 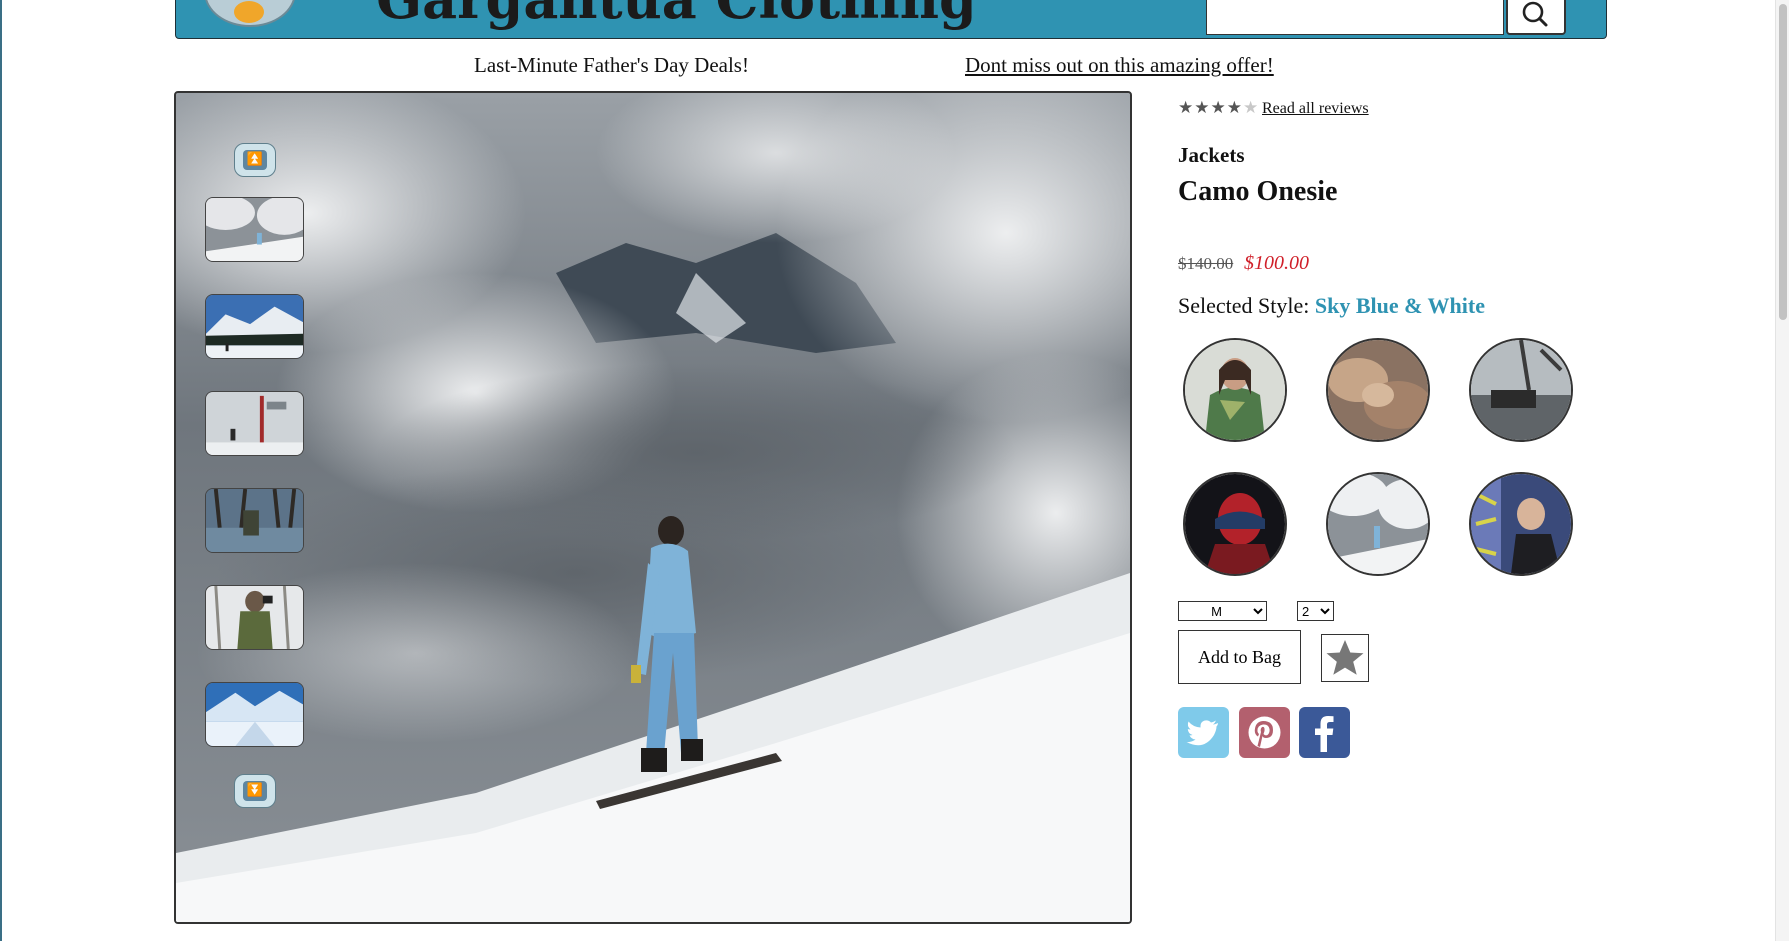 I want to click on site-header: Gargantua Clothing, so click(x=891, y=19).